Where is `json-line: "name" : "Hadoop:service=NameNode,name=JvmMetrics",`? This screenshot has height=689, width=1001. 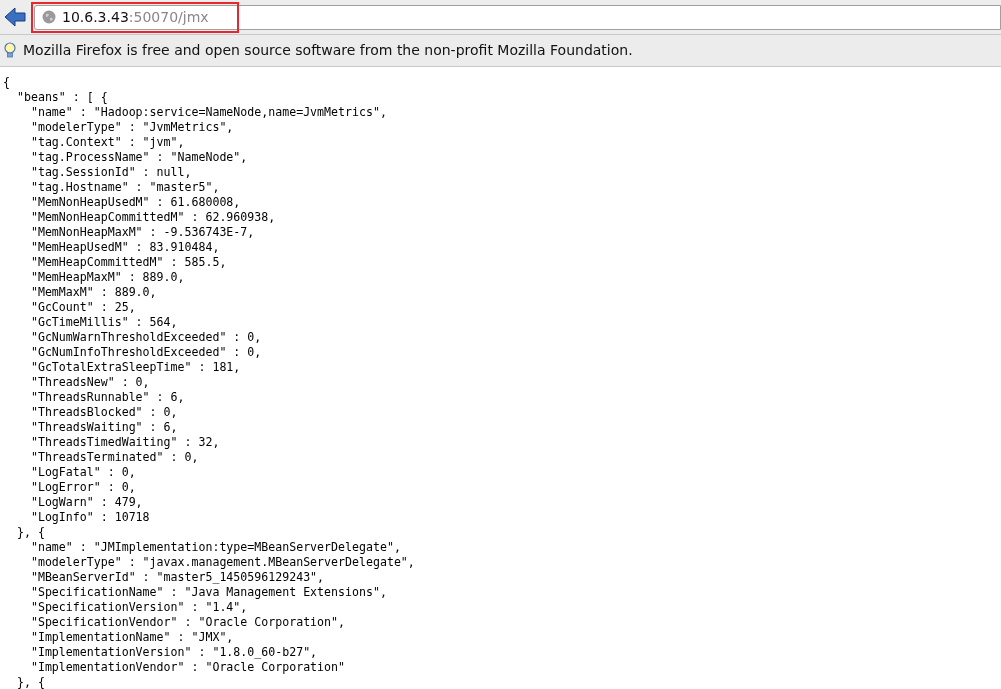
json-line: "name" : "Hadoop:service=NameNode,name=JvmMetrics", is located at coordinates (208, 112).